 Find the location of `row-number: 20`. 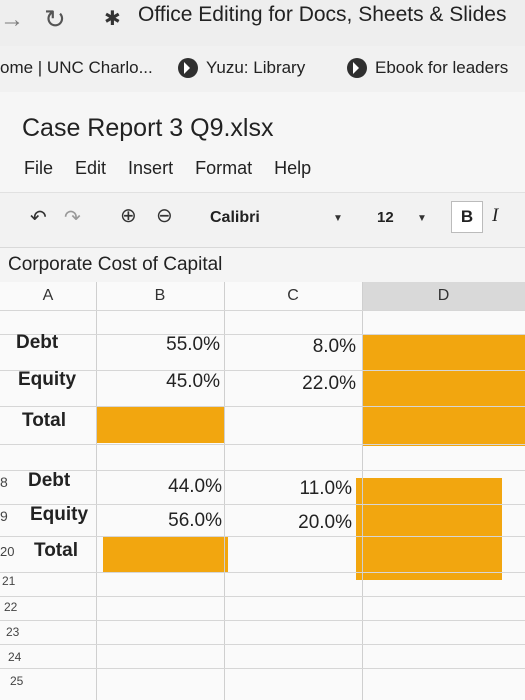

row-number: 20 is located at coordinates (7, 551).